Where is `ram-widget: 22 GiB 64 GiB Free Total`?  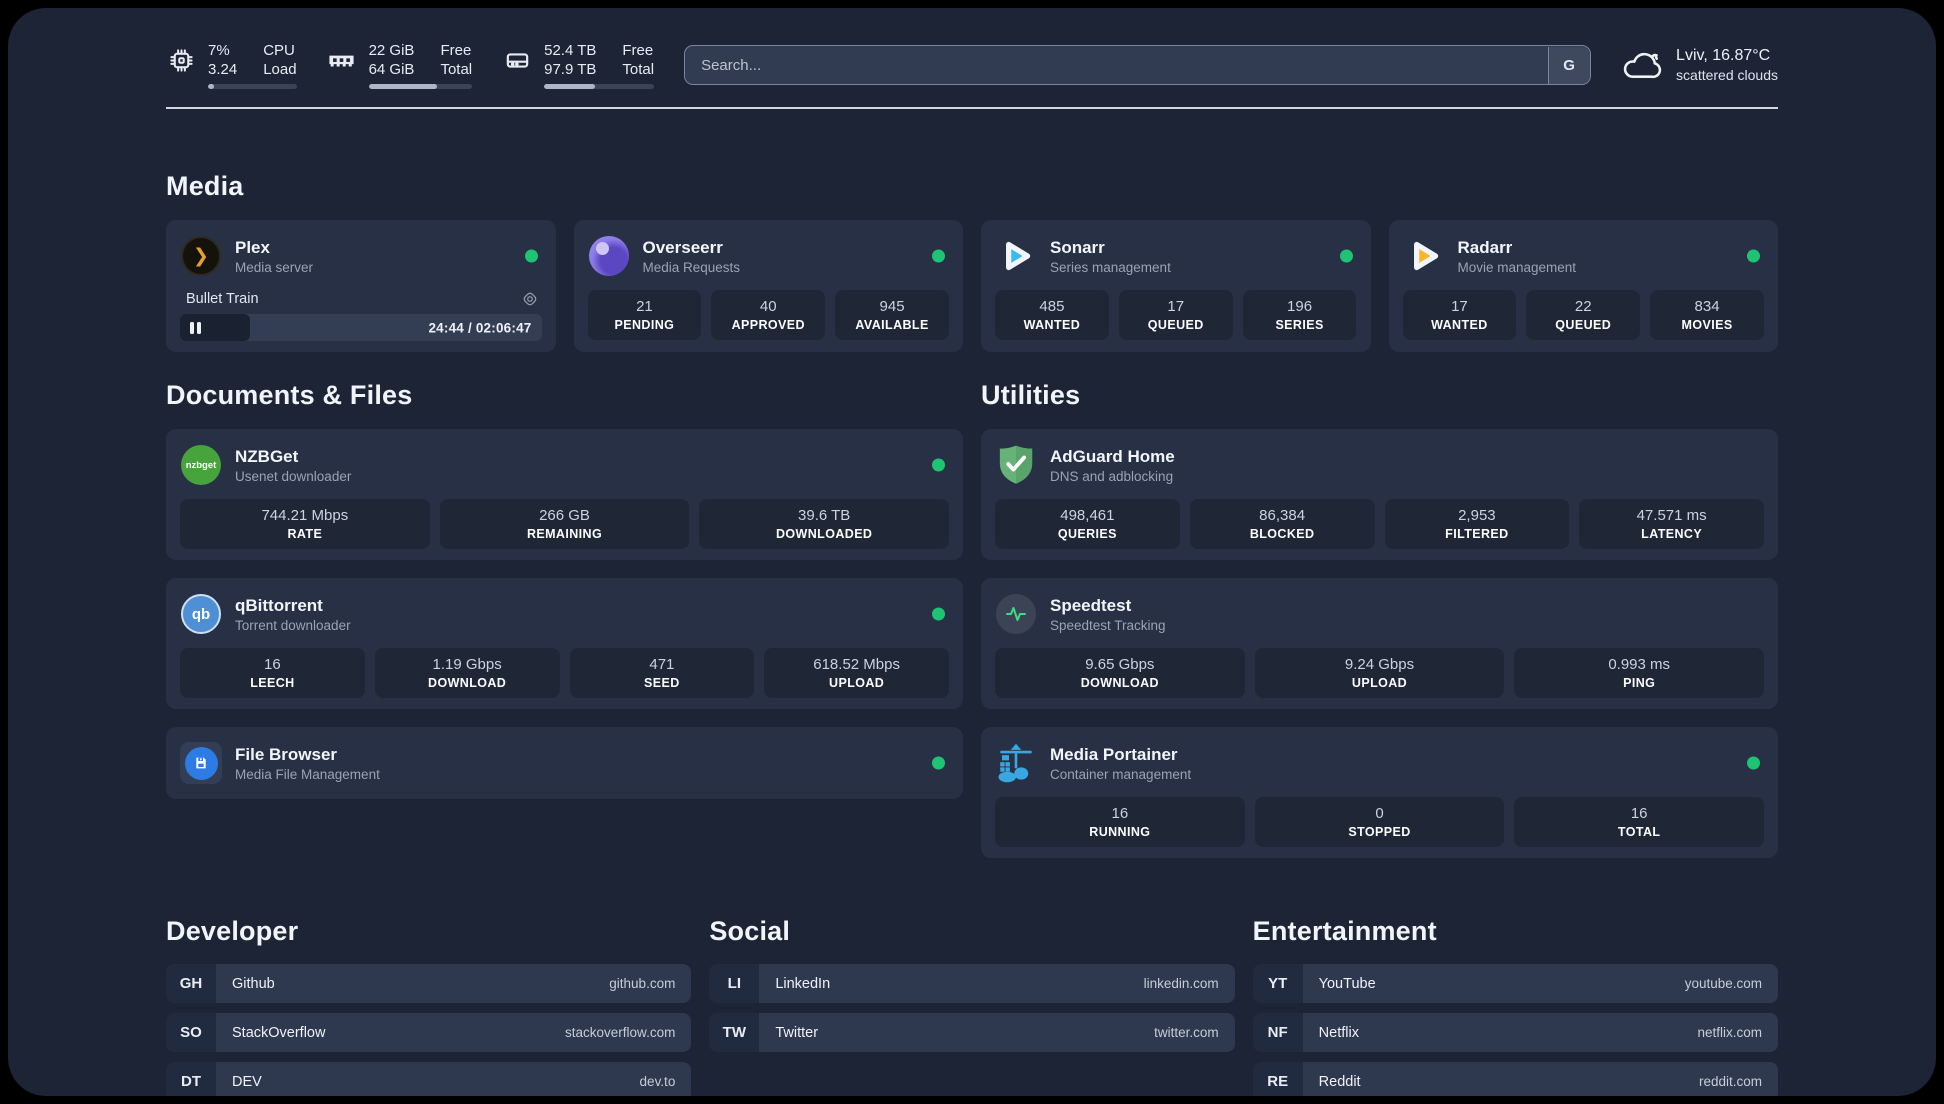 ram-widget: 22 GiB 64 GiB Free Total is located at coordinates (400, 65).